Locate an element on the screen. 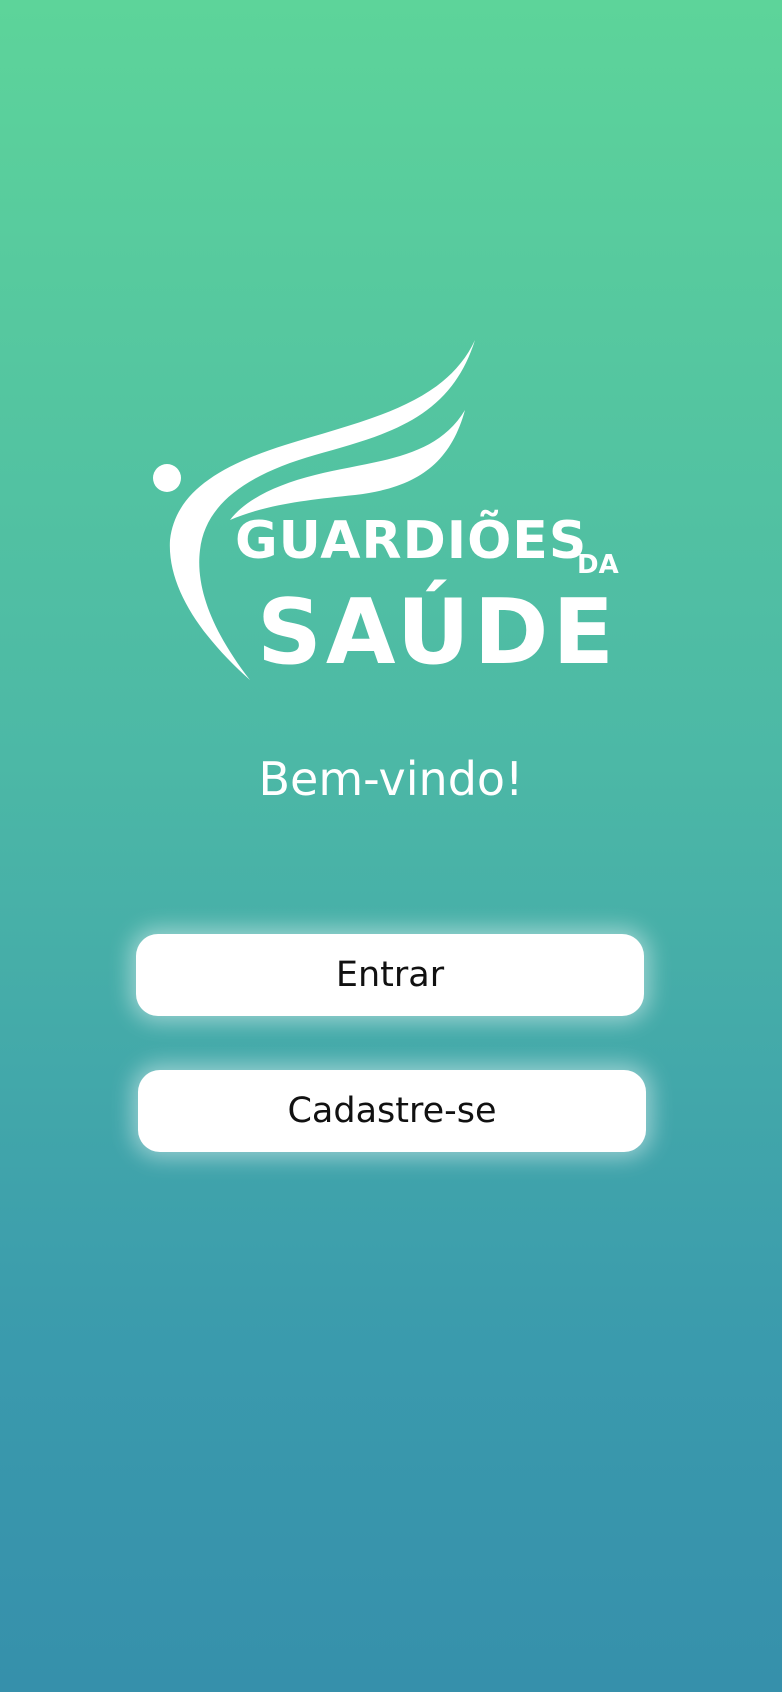 The height and width of the screenshot is (1692, 782). logo-head-icon is located at coordinates (167, 478).